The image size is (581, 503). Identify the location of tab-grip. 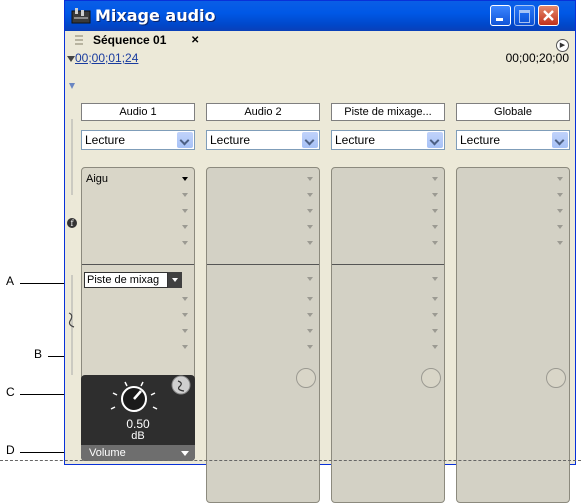
(79, 41).